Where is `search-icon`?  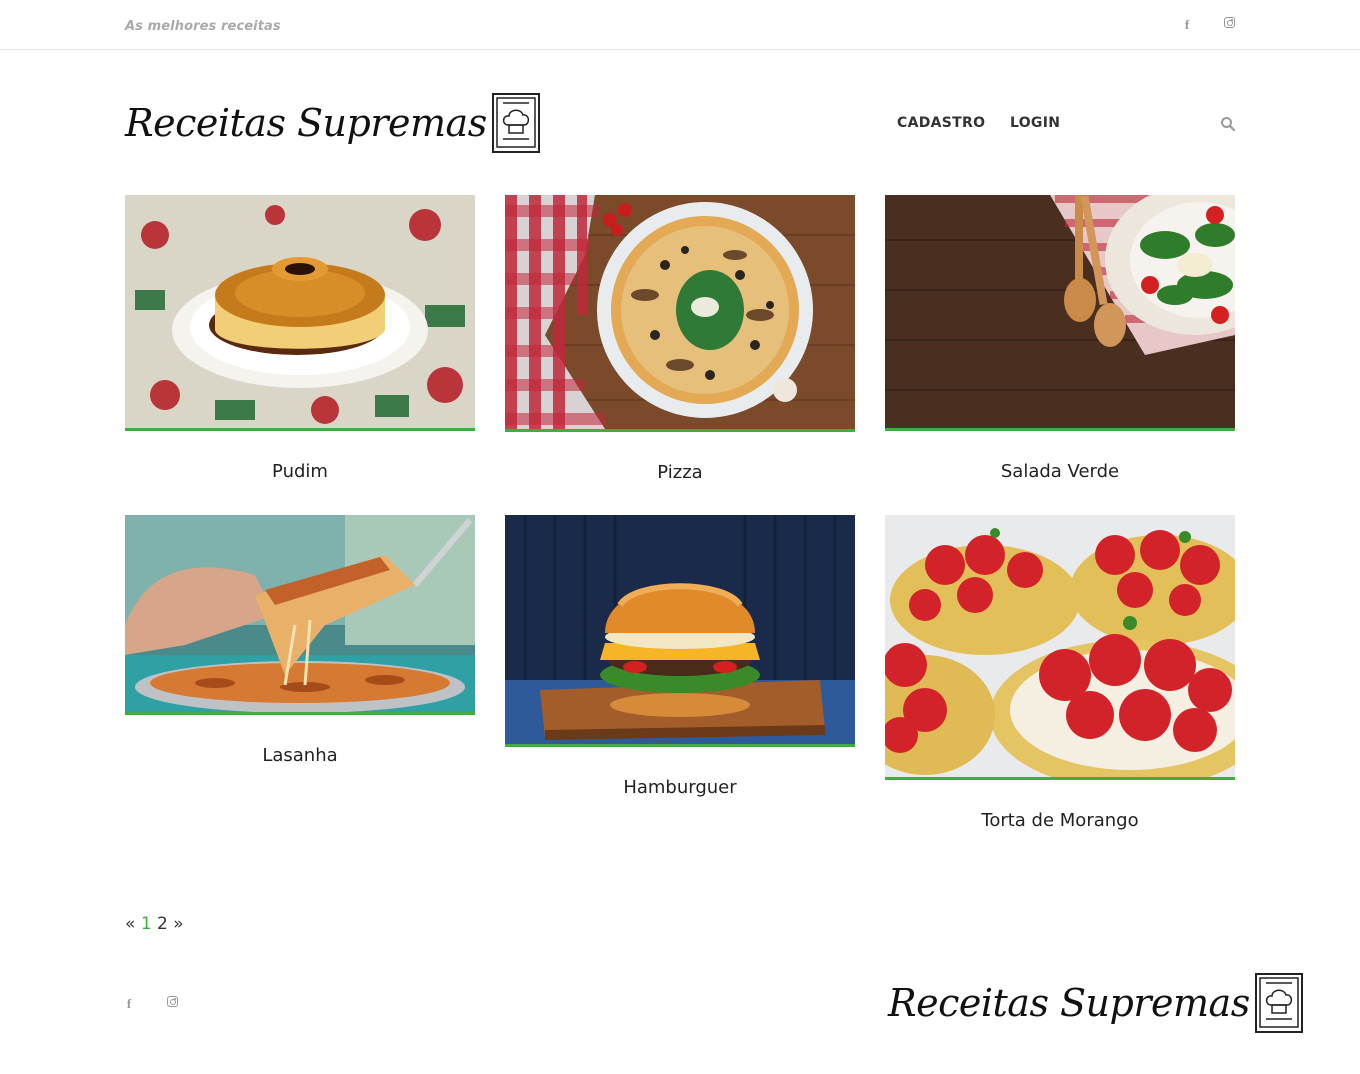
search-icon is located at coordinates (1228, 124).